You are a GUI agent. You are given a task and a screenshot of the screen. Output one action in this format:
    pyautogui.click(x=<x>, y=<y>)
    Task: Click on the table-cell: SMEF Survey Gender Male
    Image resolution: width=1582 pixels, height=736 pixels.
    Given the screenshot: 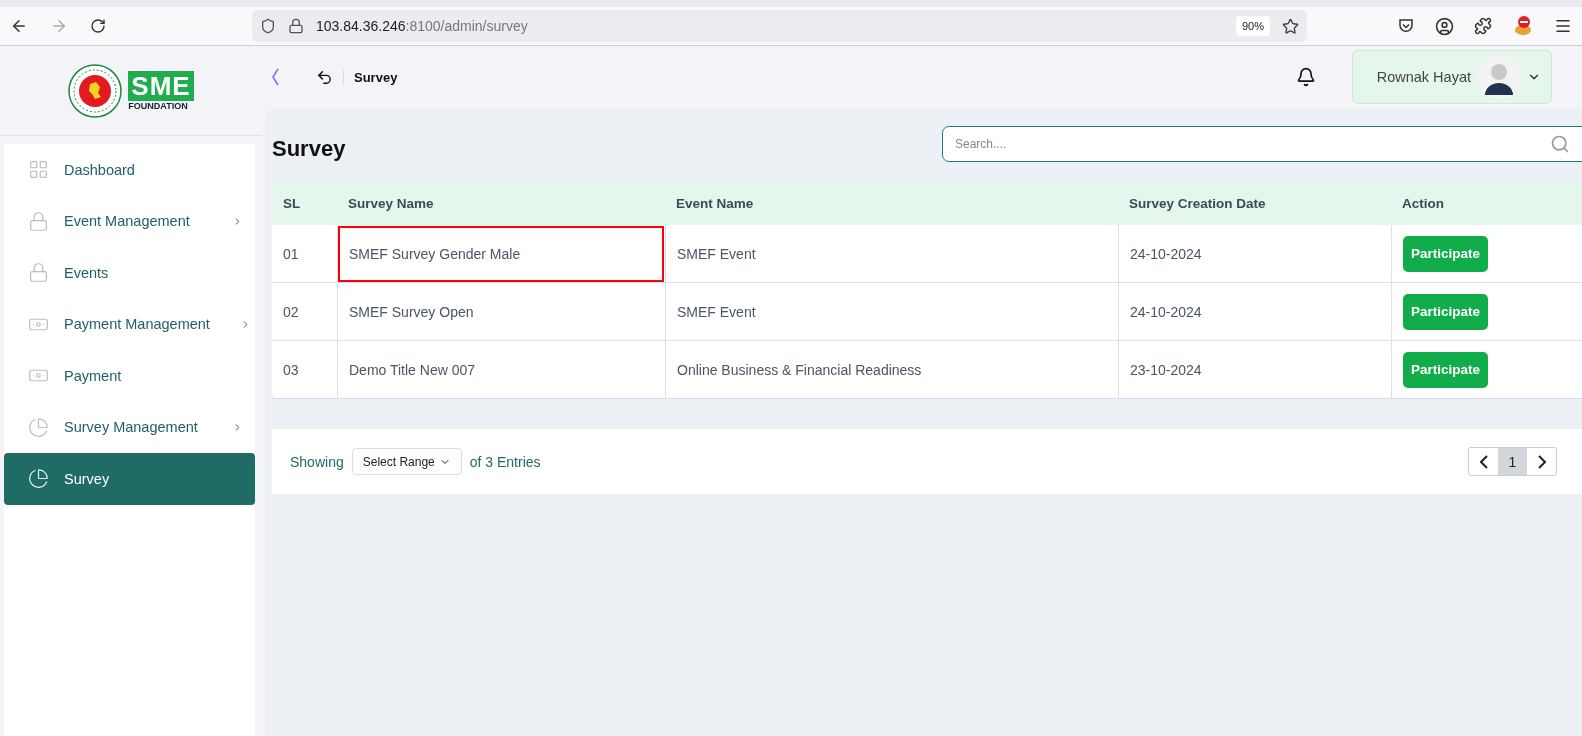 What is the action you would take?
    pyautogui.click(x=501, y=254)
    